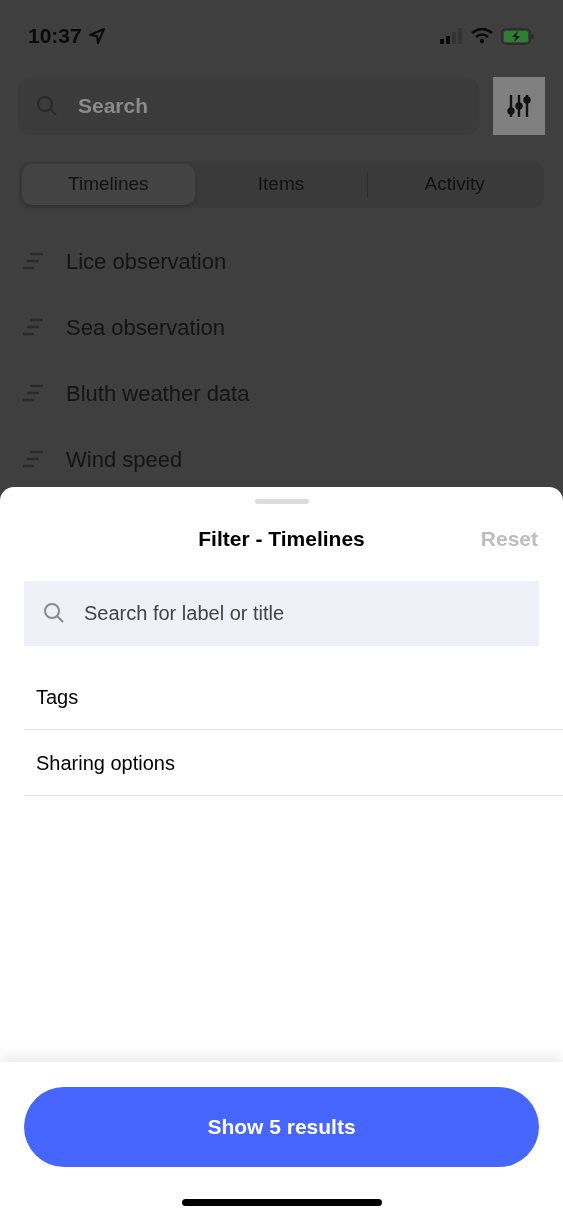 The image size is (563, 1219). Describe the element at coordinates (281, 539) in the screenshot. I see `sheet-title: Filter - Timelines` at that location.